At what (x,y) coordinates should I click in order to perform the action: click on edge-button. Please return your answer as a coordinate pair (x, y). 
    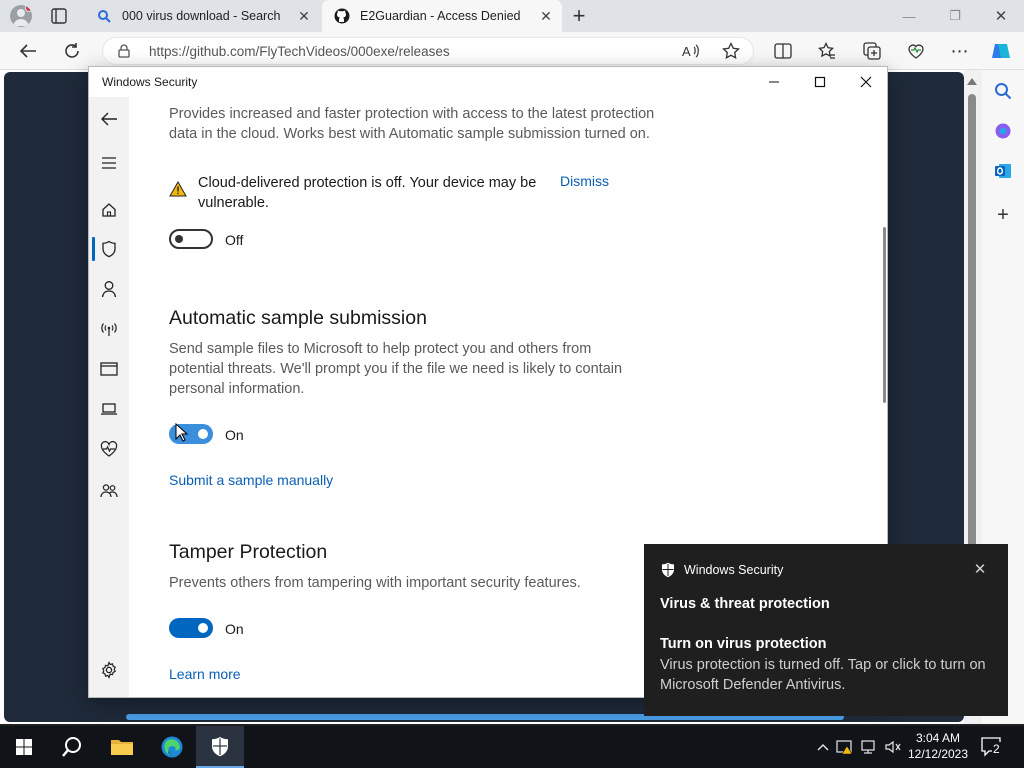
    Looking at the image, I should click on (172, 747).